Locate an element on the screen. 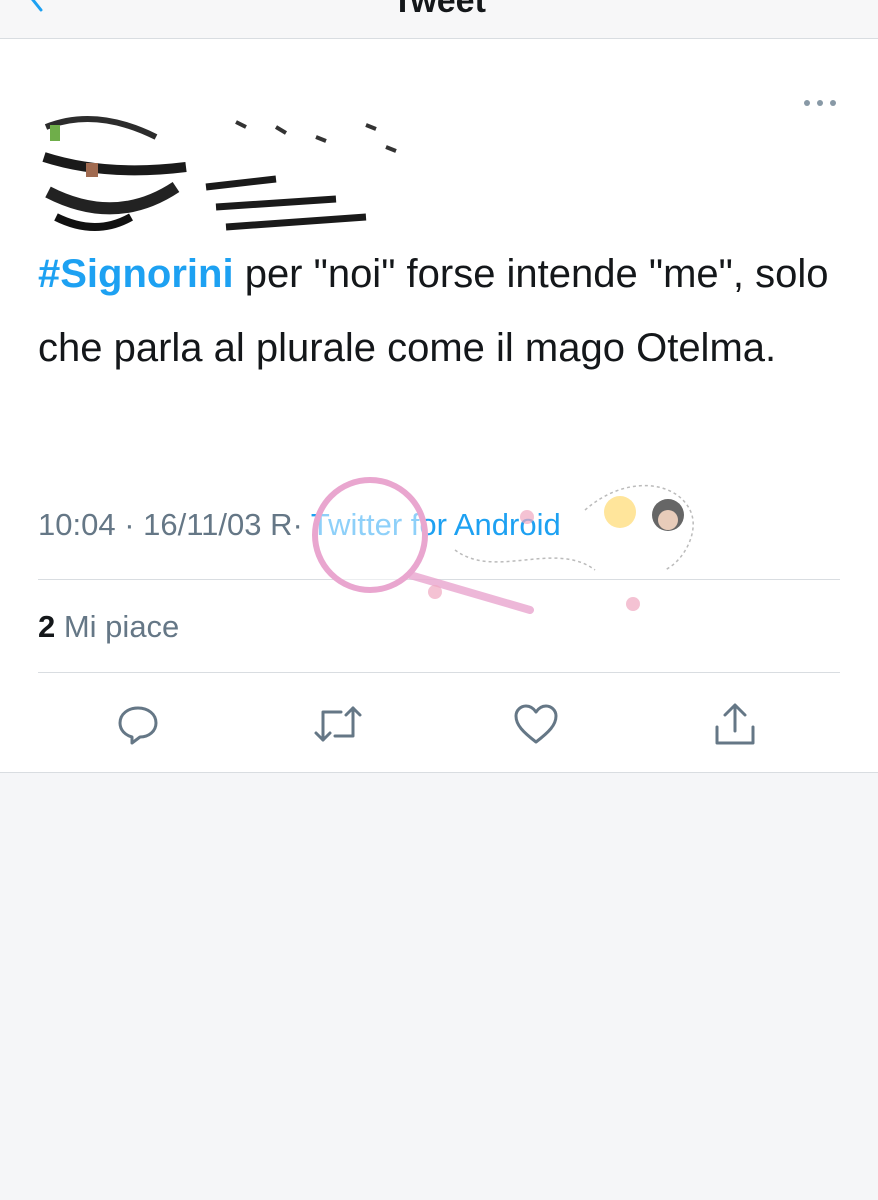 The image size is (878, 1200). likes-label: Mi piace is located at coordinates (117, 626).